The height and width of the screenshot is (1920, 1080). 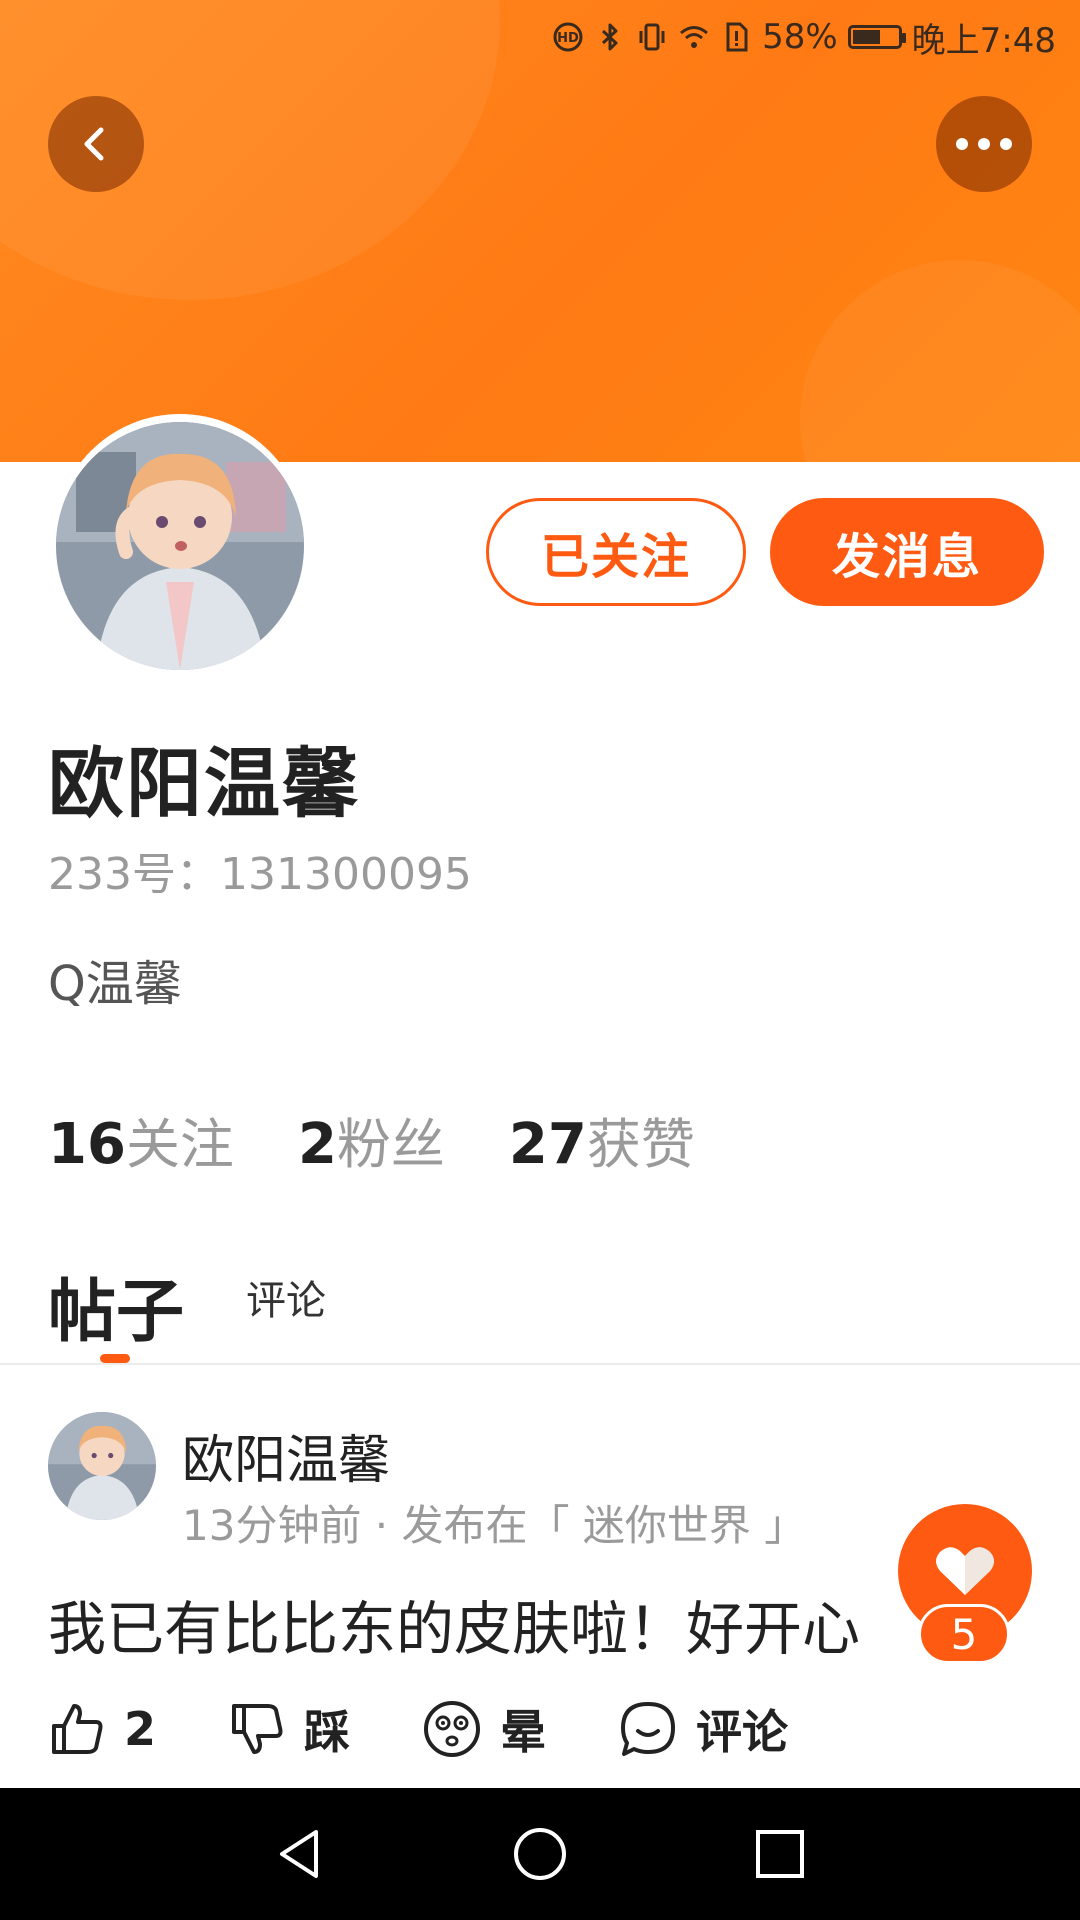 What do you see at coordinates (179, 1144) in the screenshot?
I see `stat-following-label: 关注` at bounding box center [179, 1144].